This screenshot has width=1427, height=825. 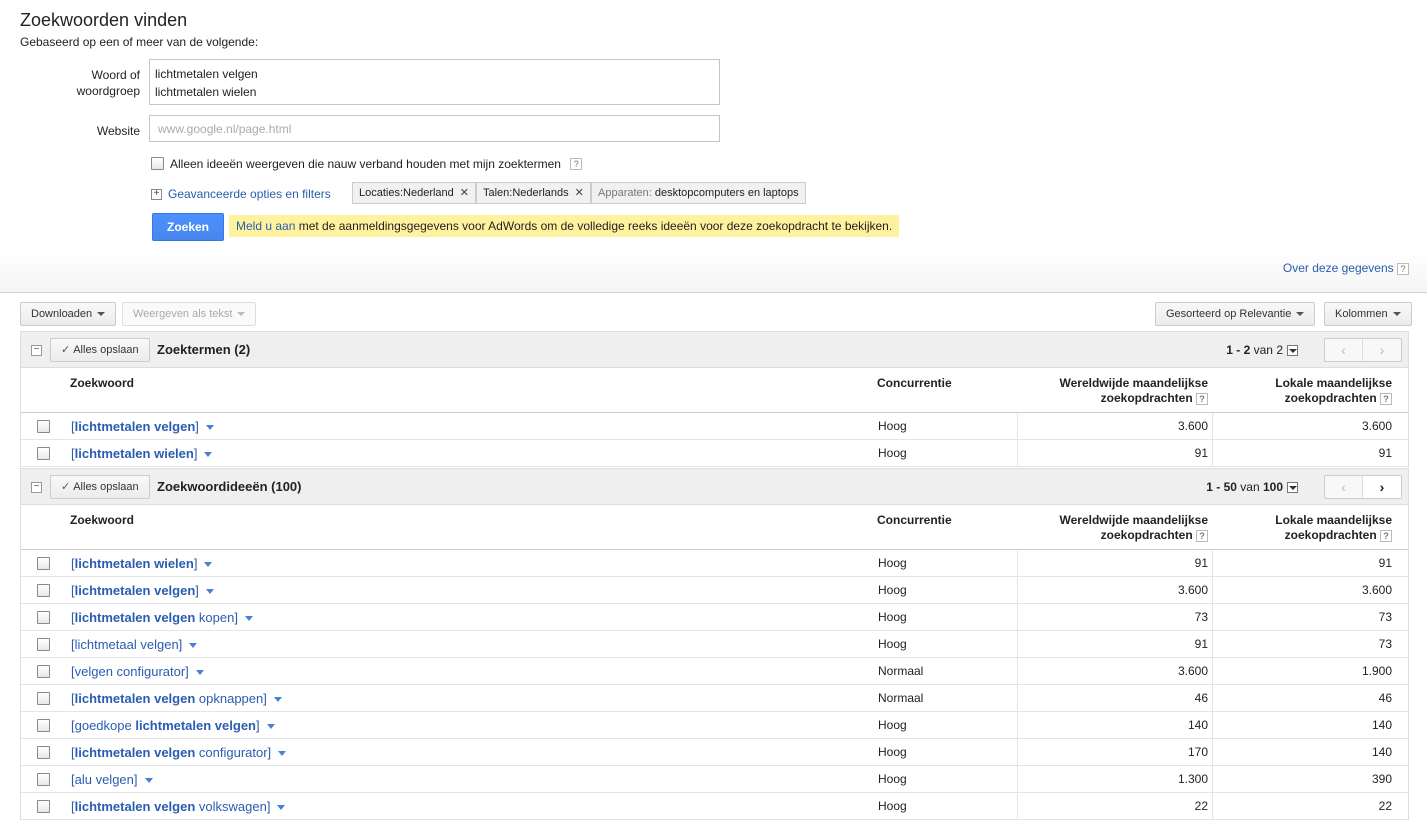 I want to click on keyword-text: configurator], so click(x=233, y=752).